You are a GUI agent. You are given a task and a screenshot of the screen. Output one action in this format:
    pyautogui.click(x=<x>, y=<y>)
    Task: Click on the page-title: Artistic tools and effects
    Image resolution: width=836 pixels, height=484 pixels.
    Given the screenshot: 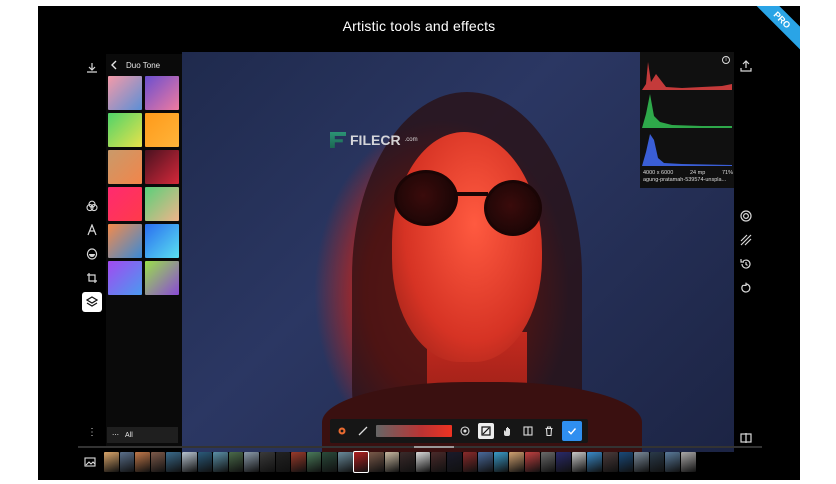 What is the action you would take?
    pyautogui.click(x=419, y=26)
    